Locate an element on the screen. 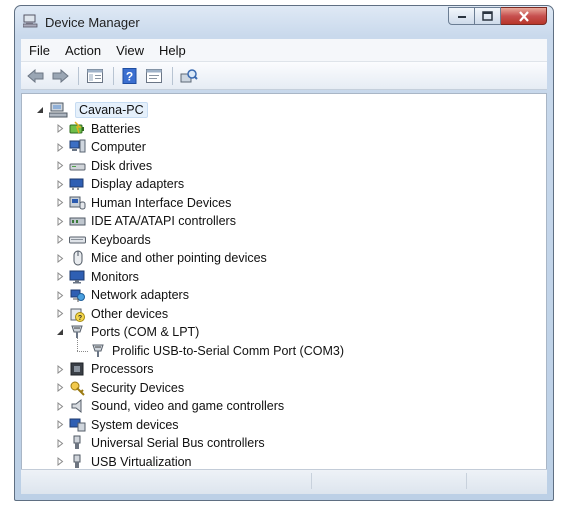 The height and width of the screenshot is (510, 570). battery-icon is located at coordinates (76, 126).